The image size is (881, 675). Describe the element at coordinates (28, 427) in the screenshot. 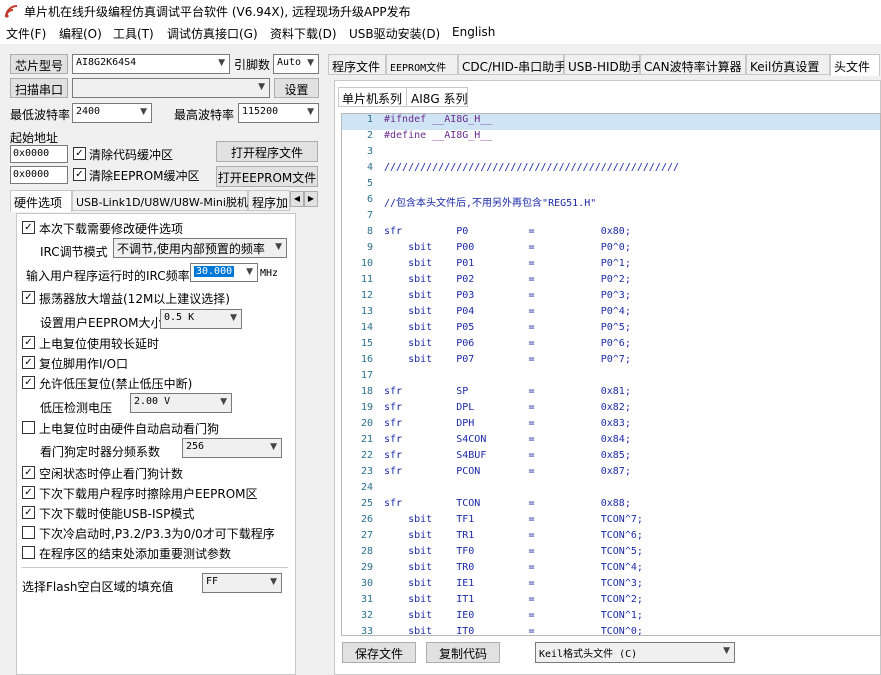

I see `option-wdt-hw-checkbox` at that location.